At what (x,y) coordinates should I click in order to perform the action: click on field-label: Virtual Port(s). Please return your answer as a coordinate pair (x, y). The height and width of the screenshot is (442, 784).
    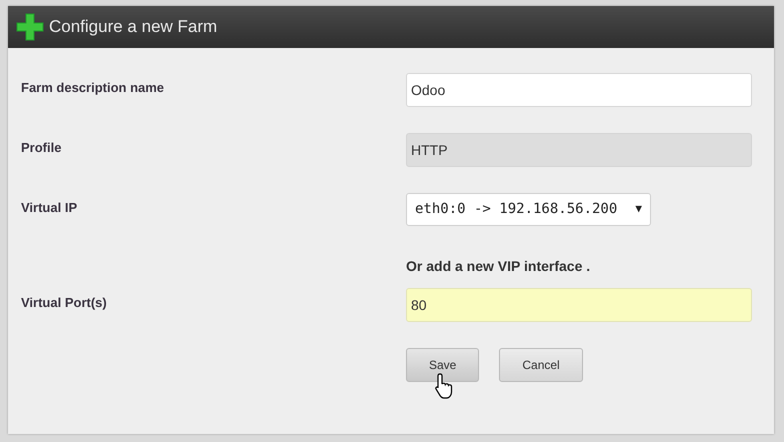
    Looking at the image, I should click on (64, 303).